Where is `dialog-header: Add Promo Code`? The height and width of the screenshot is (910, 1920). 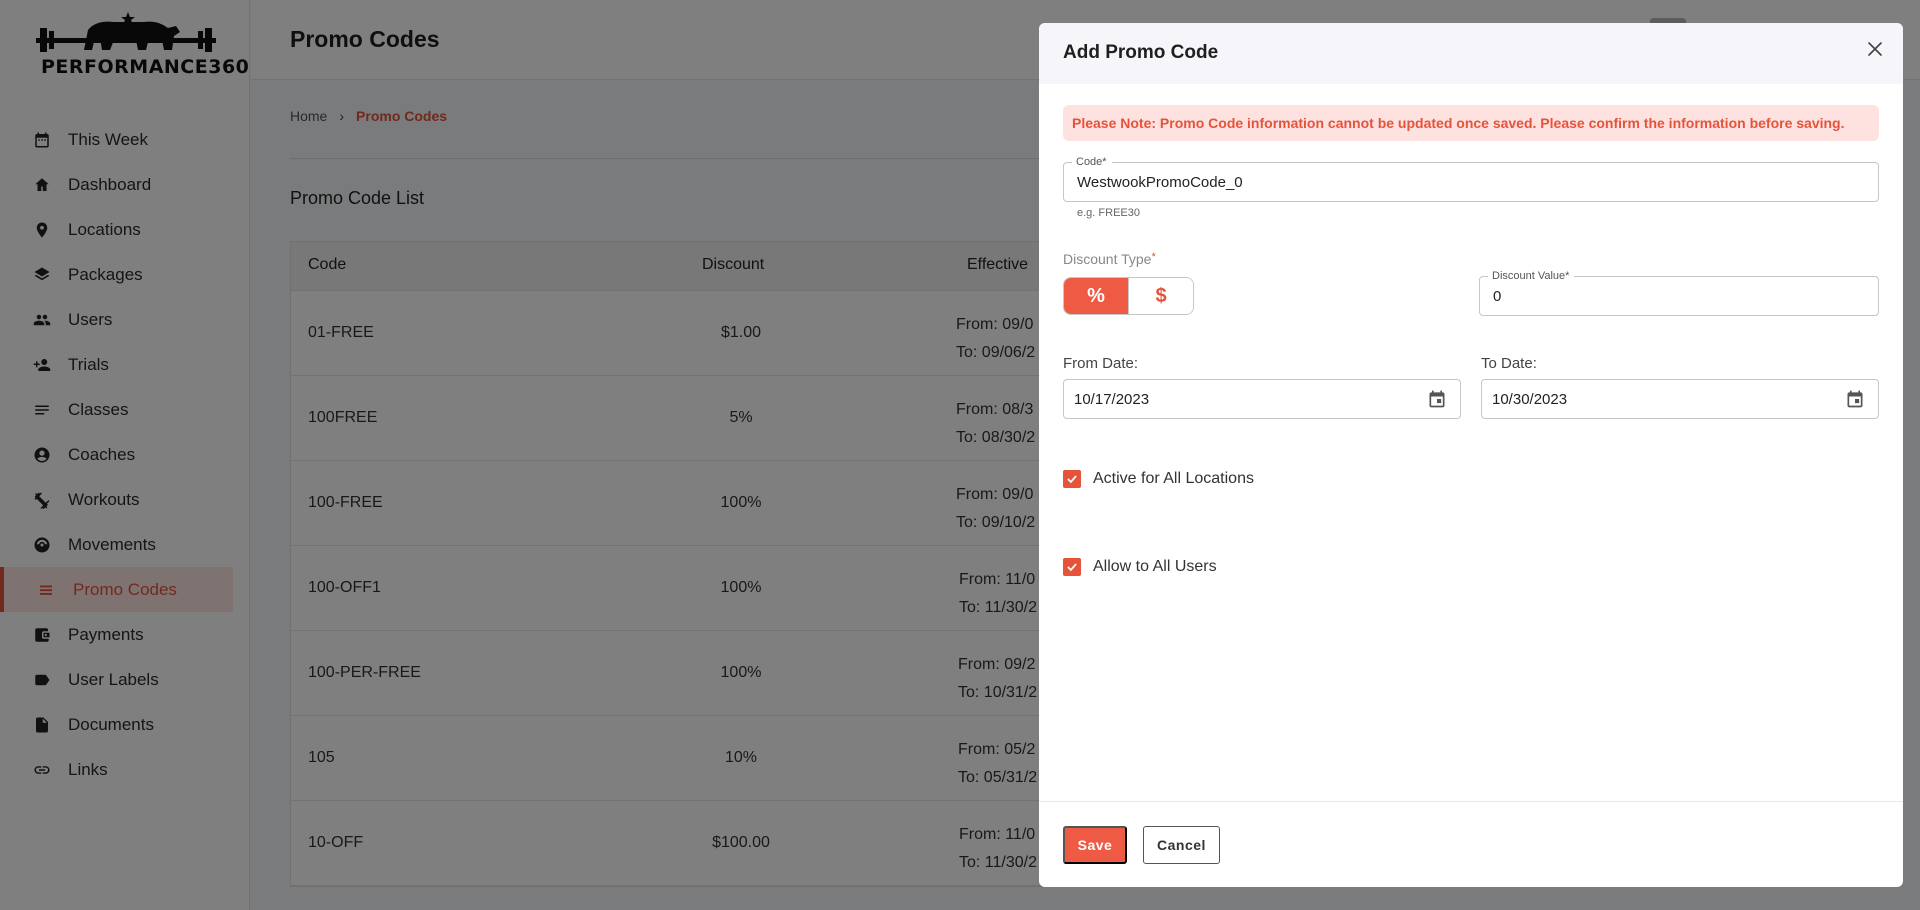
dialog-header: Add Promo Code is located at coordinates (1471, 53).